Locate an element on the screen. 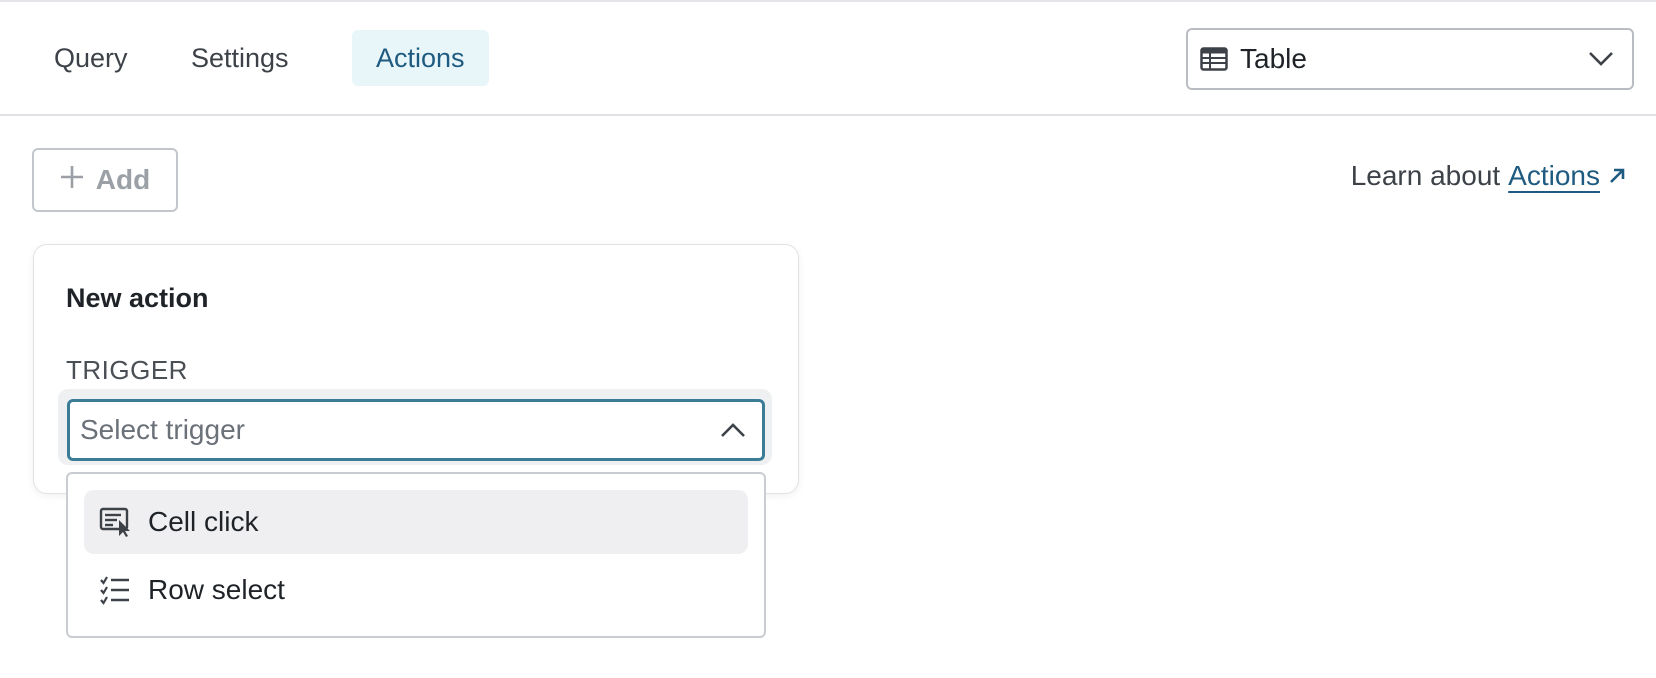 This screenshot has width=1656, height=678. row-select-icon is located at coordinates (115, 590).